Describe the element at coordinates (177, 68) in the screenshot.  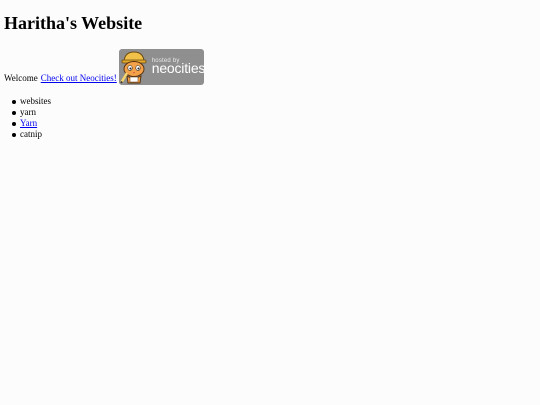
I see `badge-neocities-text: neocities` at that location.